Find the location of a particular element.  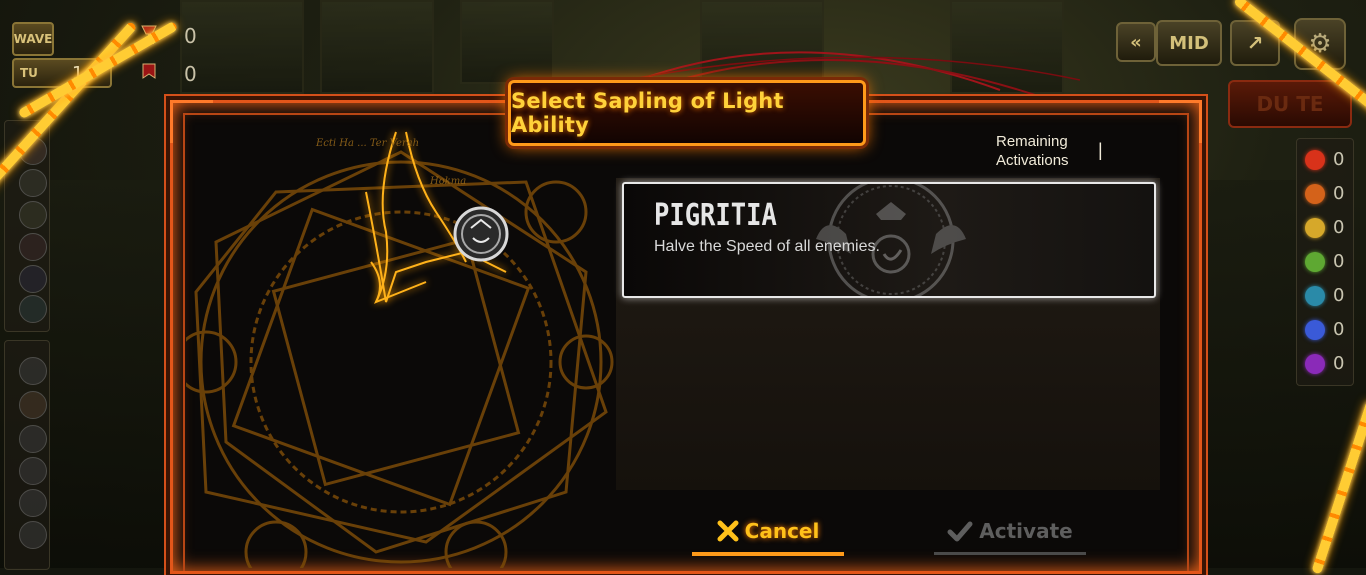

red-flame-gem-icon is located at coordinates (1315, 159).